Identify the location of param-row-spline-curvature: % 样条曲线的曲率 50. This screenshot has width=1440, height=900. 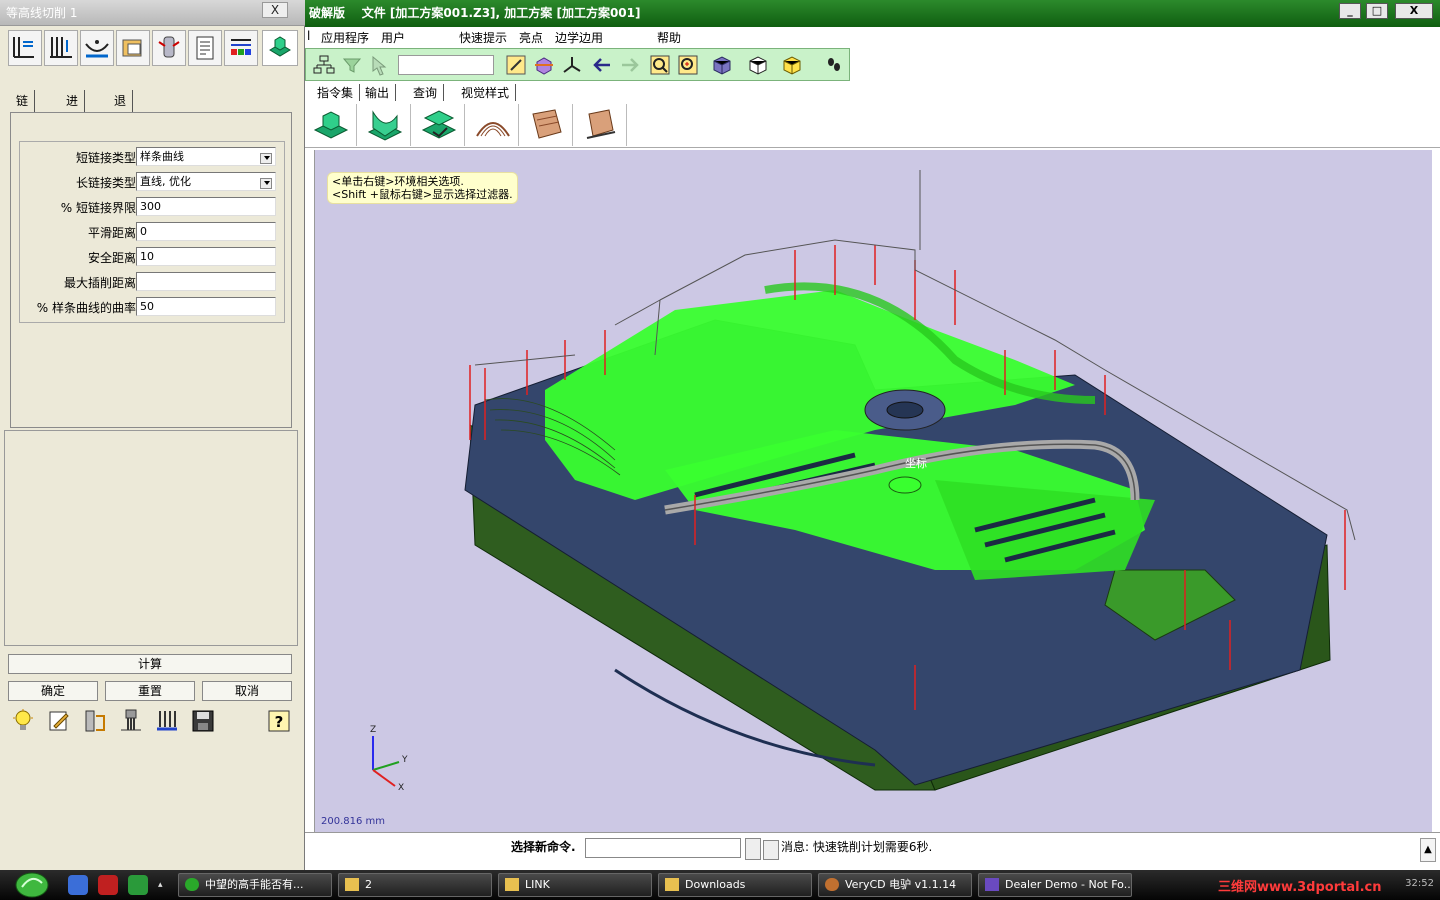
(153, 307).